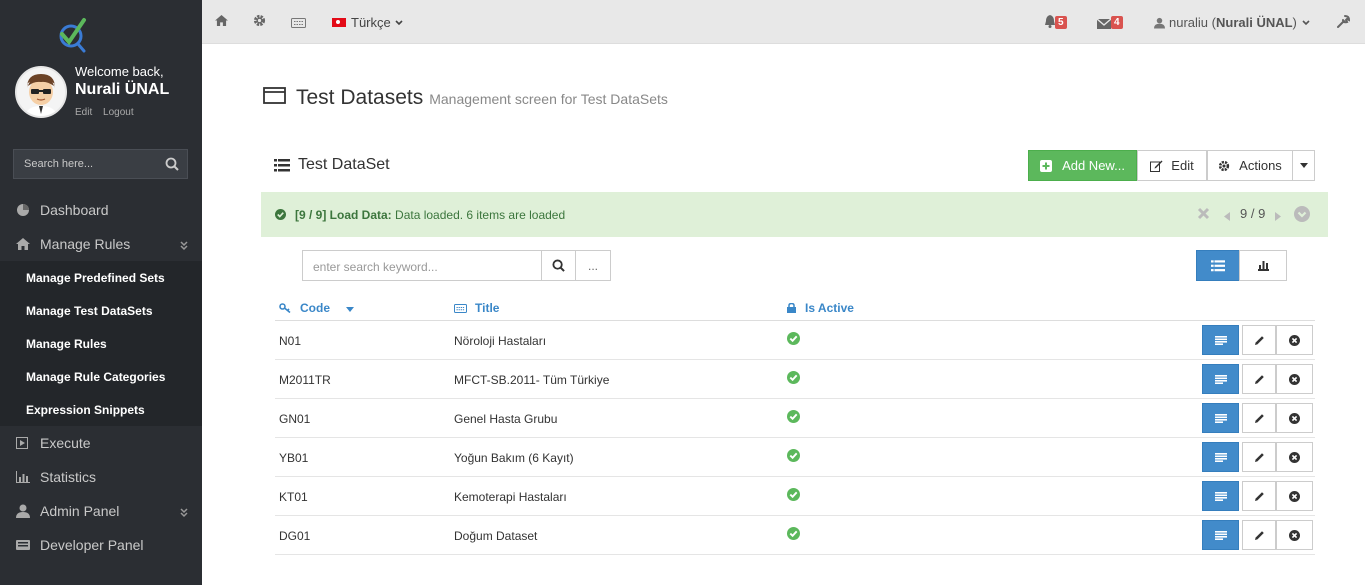 The width and height of the screenshot is (1365, 585). Describe the element at coordinates (101, 343) in the screenshot. I see `sidebar-item-rules: Manage Rules` at that location.